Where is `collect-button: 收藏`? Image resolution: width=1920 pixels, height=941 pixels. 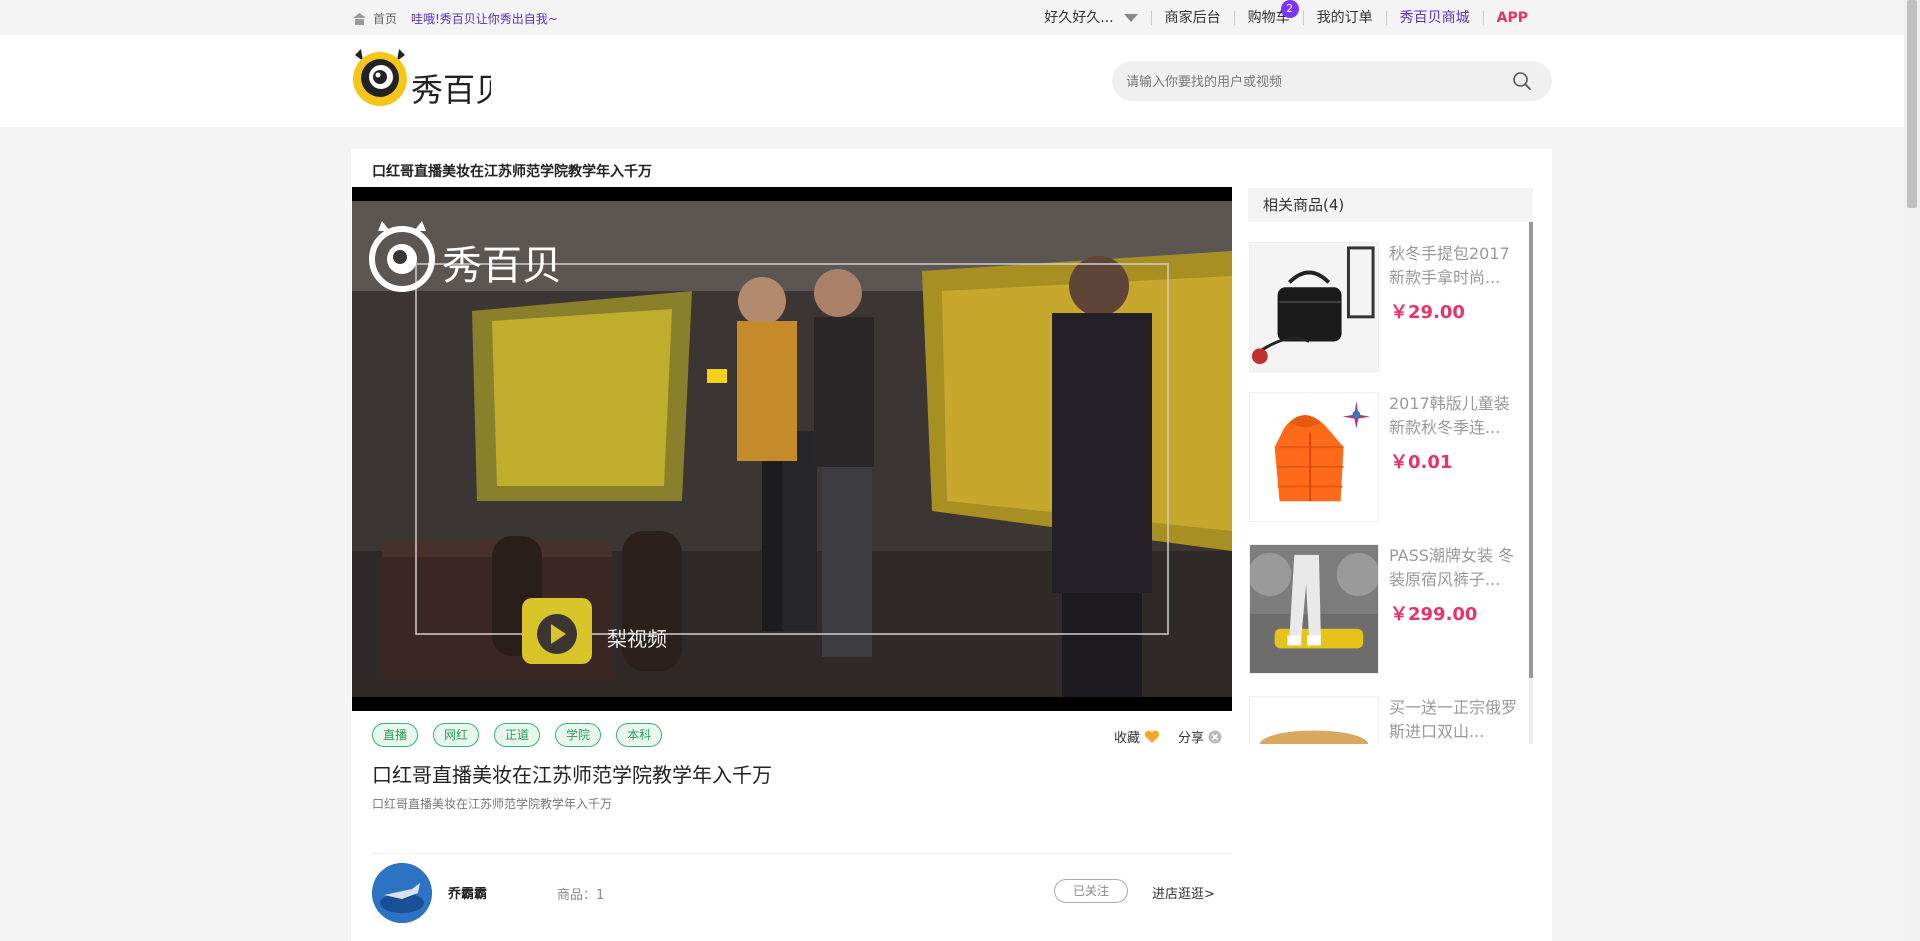 collect-button: 收藏 is located at coordinates (1137, 736).